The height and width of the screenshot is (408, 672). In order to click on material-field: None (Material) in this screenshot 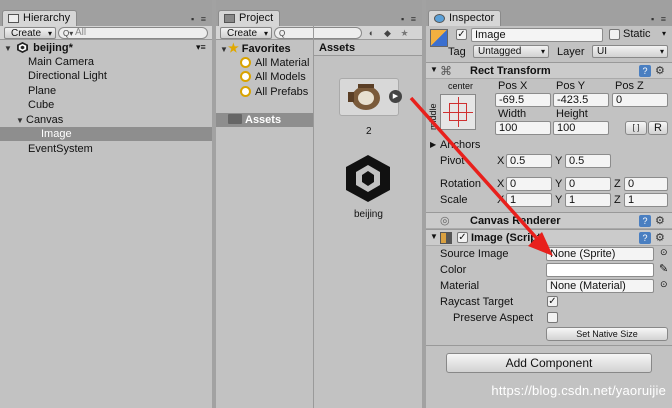, I will do `click(600, 286)`.